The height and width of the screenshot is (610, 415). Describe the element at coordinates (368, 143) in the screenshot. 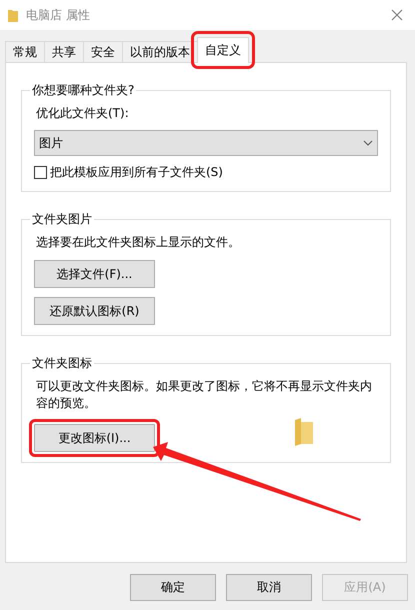

I see `caret-icon` at that location.